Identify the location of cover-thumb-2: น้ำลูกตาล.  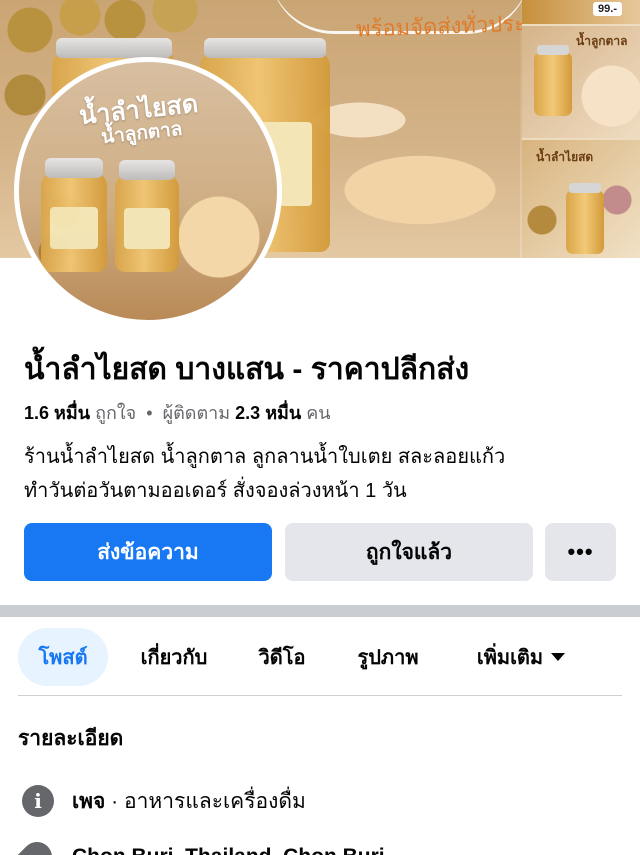
(581, 82).